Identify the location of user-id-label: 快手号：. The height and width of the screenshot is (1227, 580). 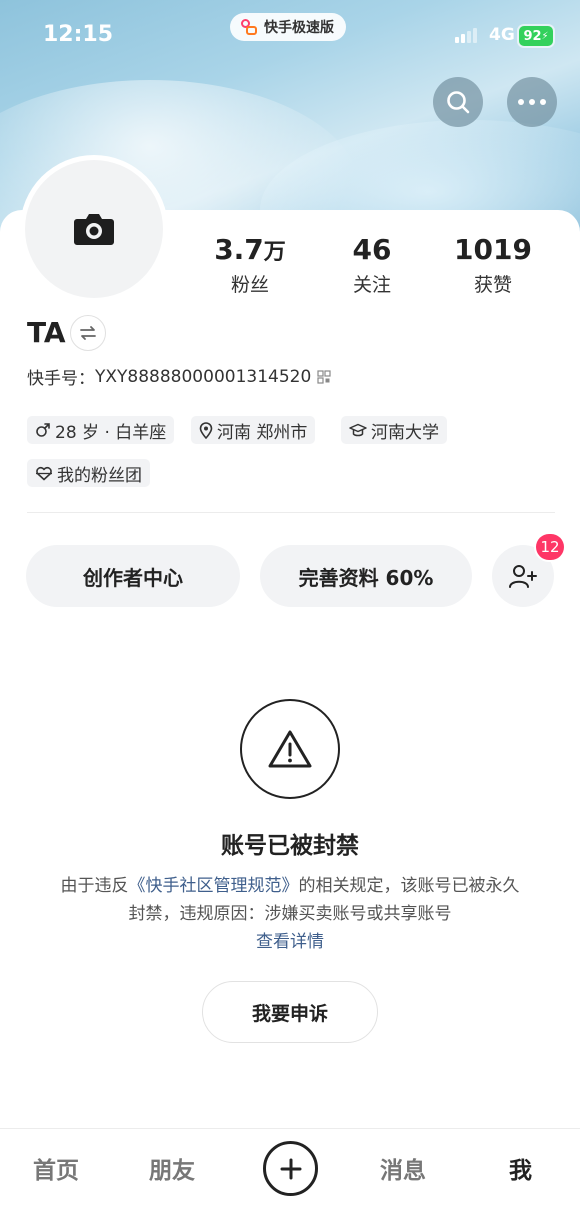
(61, 379).